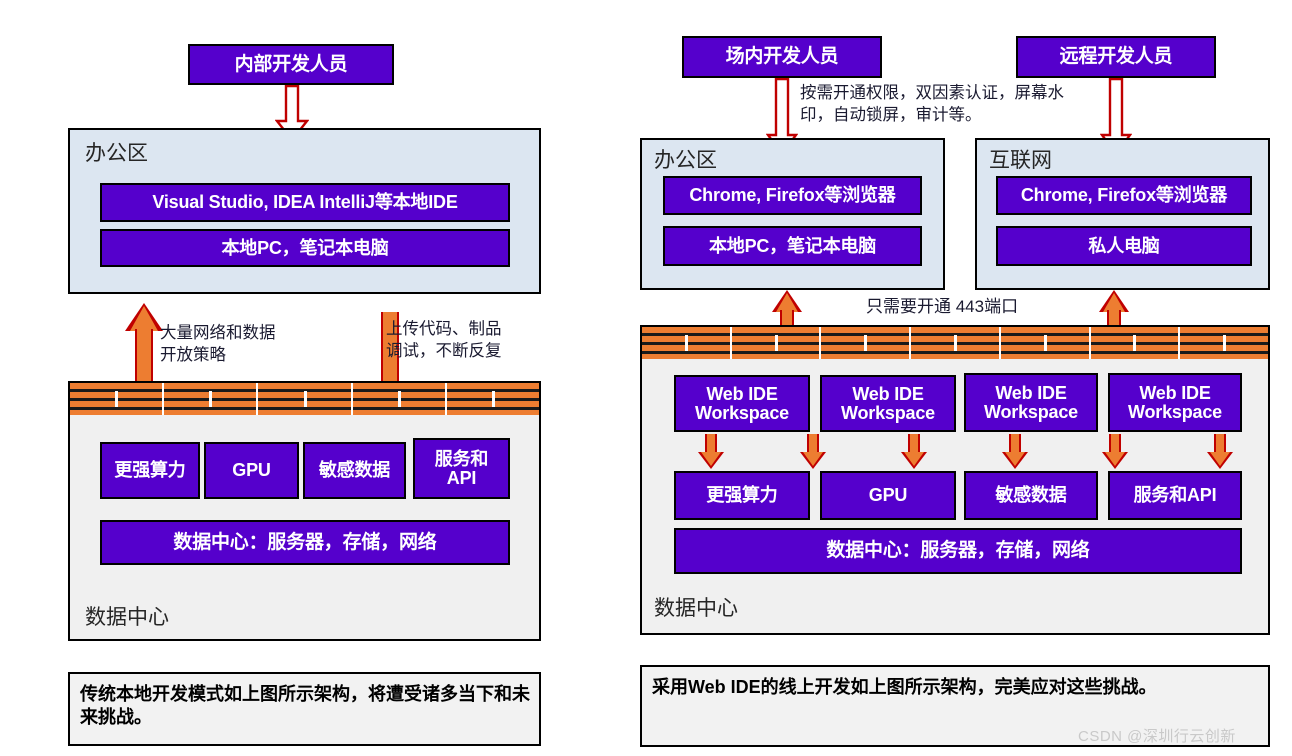 The height and width of the screenshot is (756, 1292). Describe the element at coordinates (305, 248) in the screenshot. I see `left-office-box-pc: 本地PC，笔记本电脑` at that location.